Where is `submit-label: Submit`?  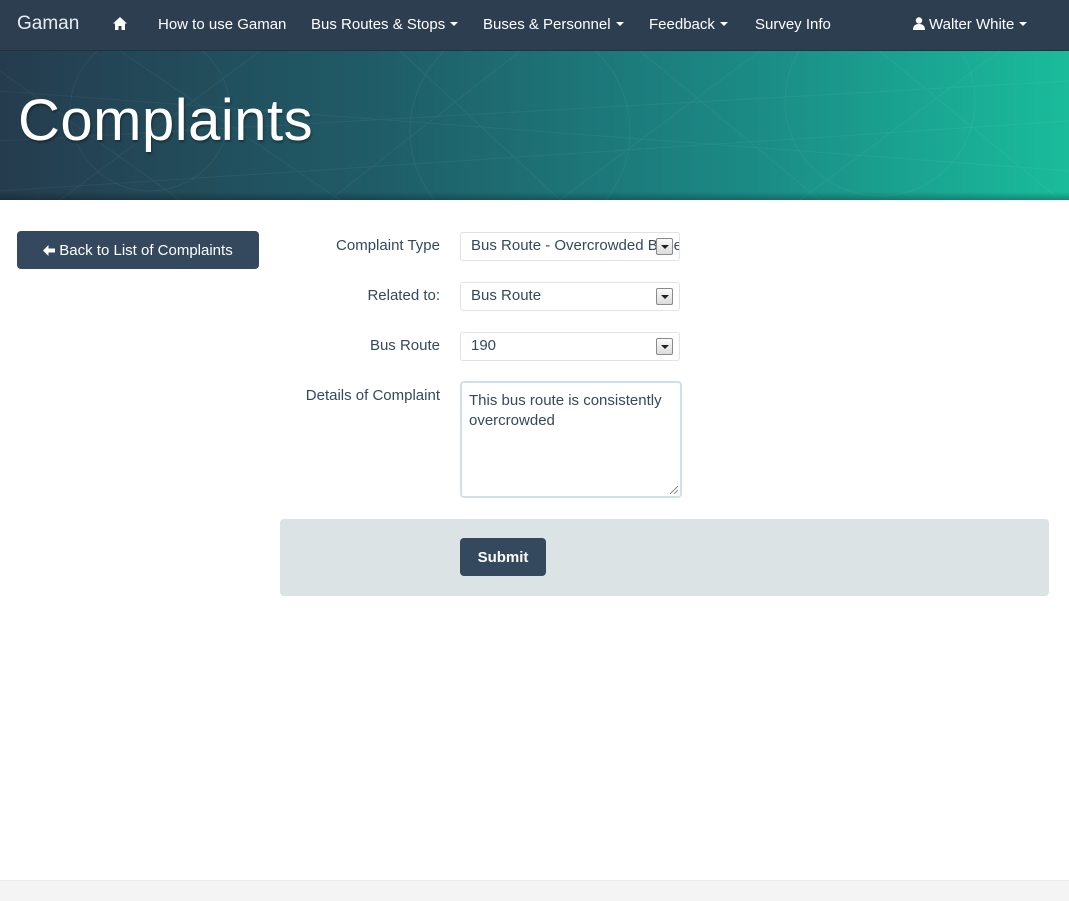
submit-label: Submit is located at coordinates (503, 557).